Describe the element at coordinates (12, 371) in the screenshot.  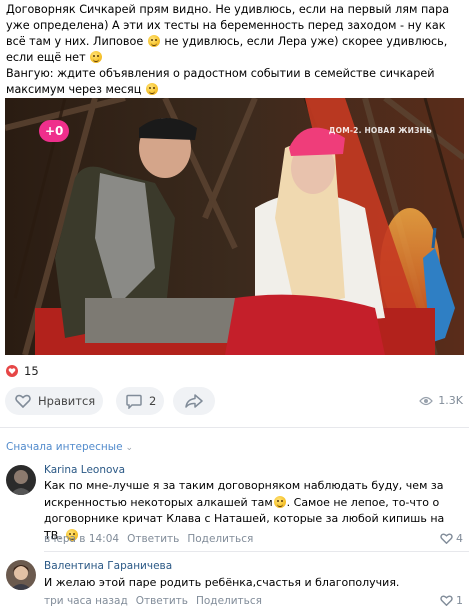
I see `heart-icon` at that location.